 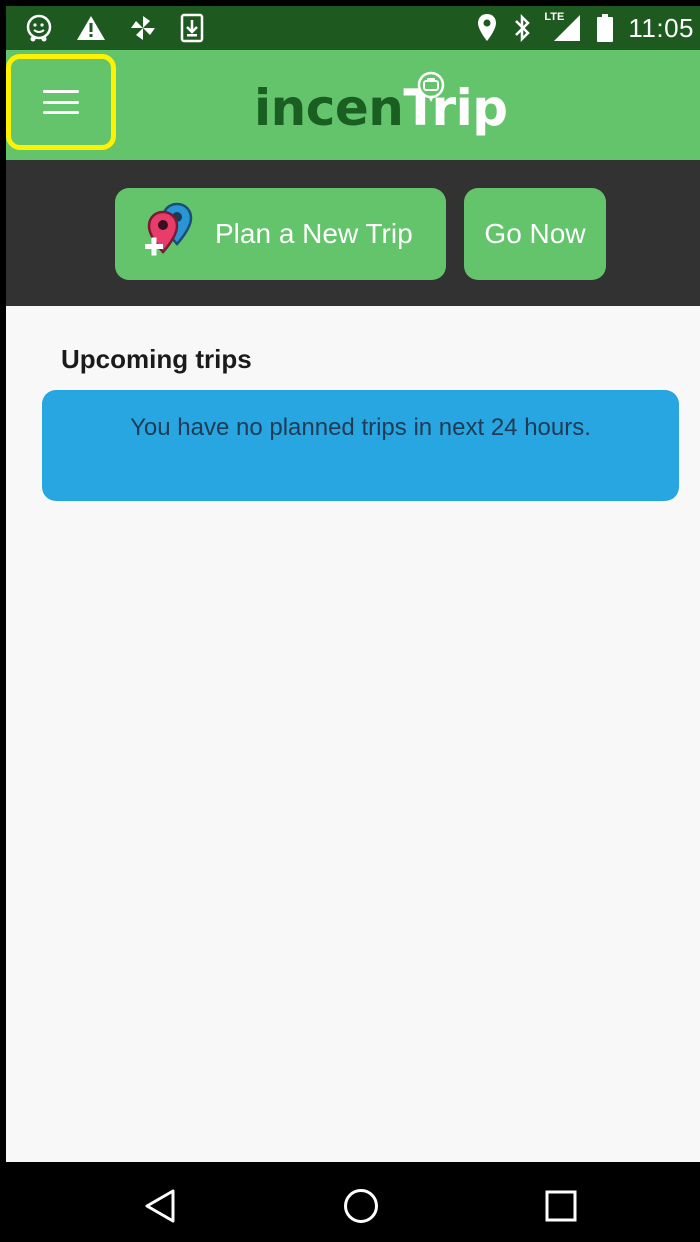 I want to click on warning-icon, so click(x=91, y=28).